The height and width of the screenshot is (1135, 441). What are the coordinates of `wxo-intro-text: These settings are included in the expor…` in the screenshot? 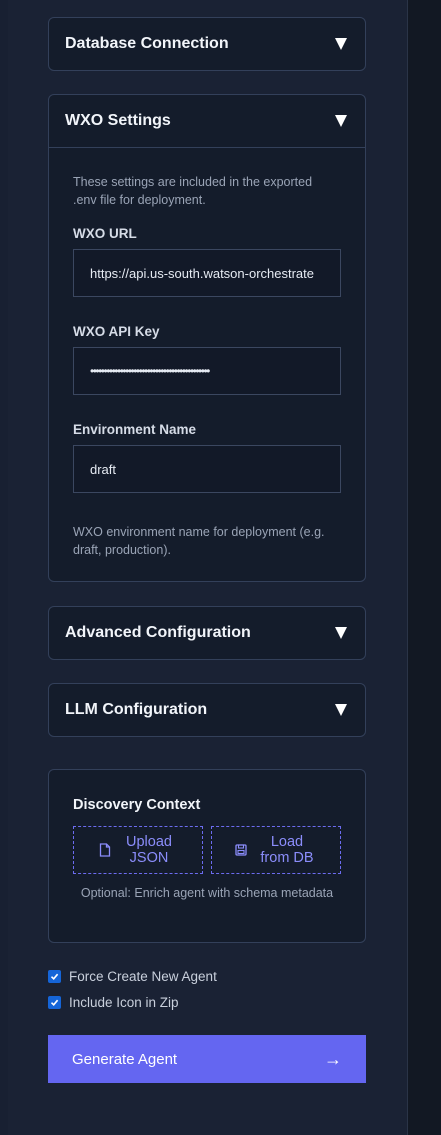 It's located at (193, 191).